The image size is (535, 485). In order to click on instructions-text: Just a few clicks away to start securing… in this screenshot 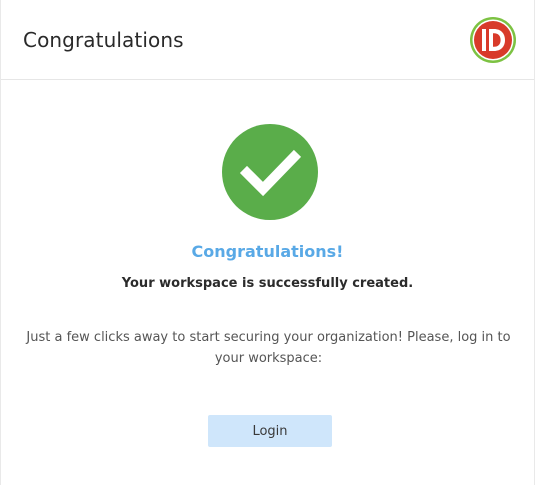, I will do `click(268, 348)`.